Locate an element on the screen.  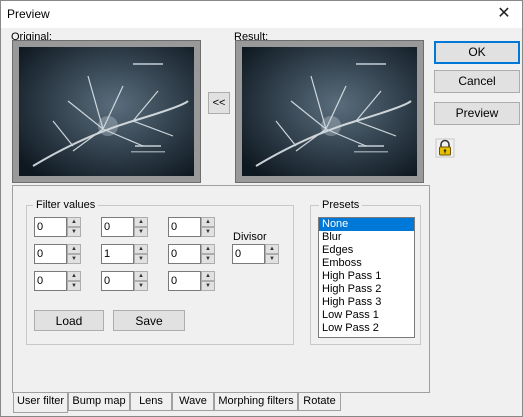
matrix-cell-r2c3: 0 ▲ ▼ is located at coordinates (192, 254).